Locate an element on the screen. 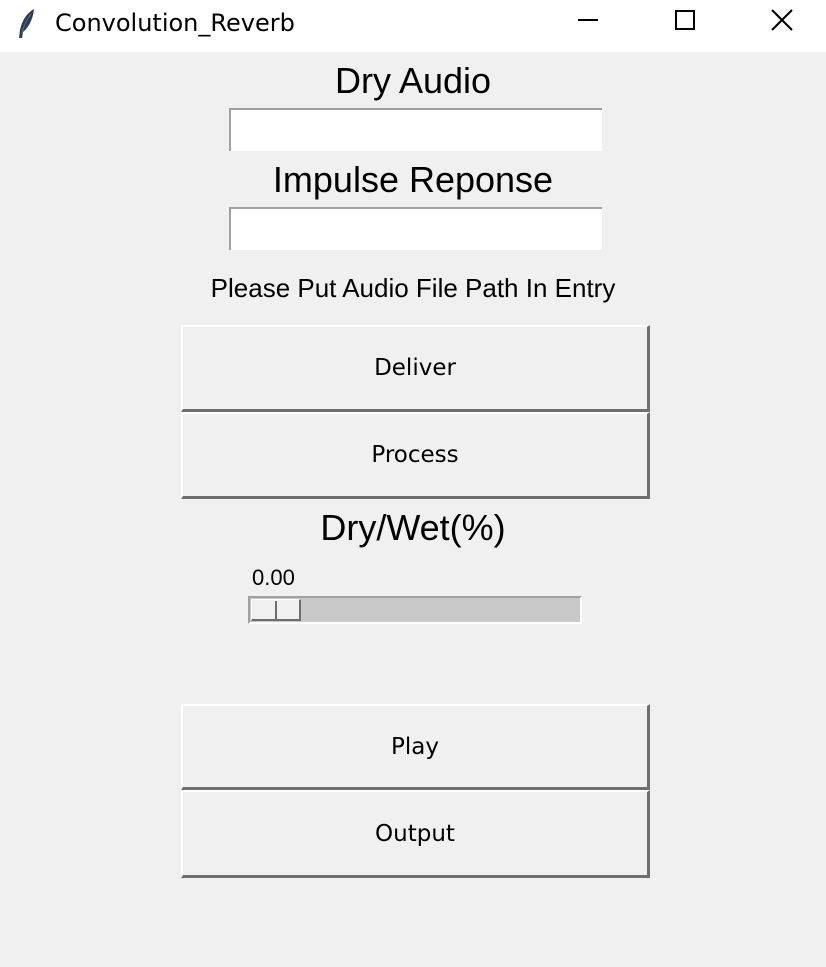 The width and height of the screenshot is (826, 967). play-button: Play is located at coordinates (415, 747).